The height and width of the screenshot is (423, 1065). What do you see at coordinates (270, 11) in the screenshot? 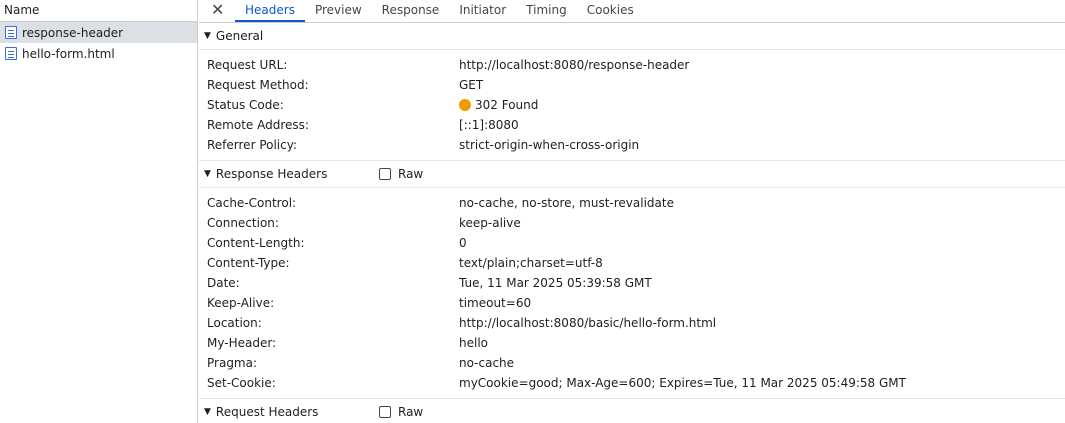
I see `tab-headers: Headers` at bounding box center [270, 11].